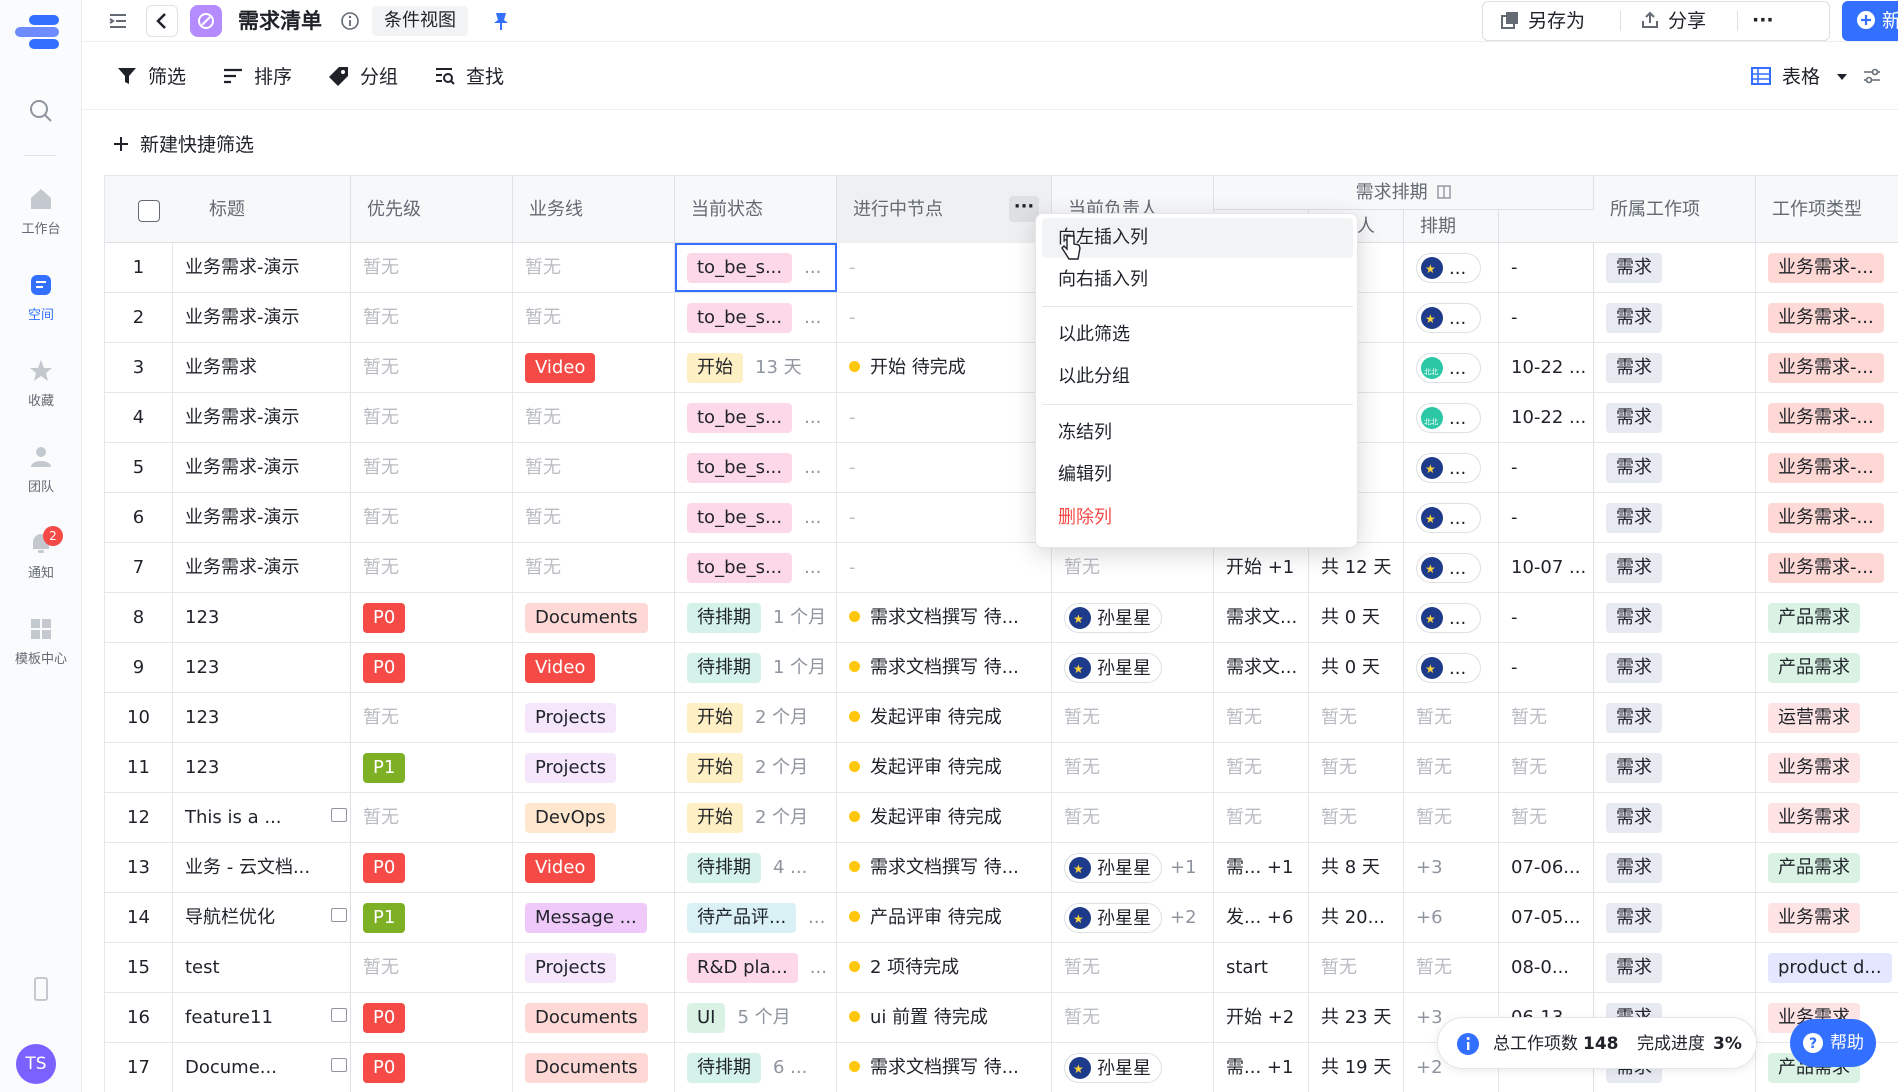  What do you see at coordinates (139, 367) in the screenshot?
I see `row-number: 3` at bounding box center [139, 367].